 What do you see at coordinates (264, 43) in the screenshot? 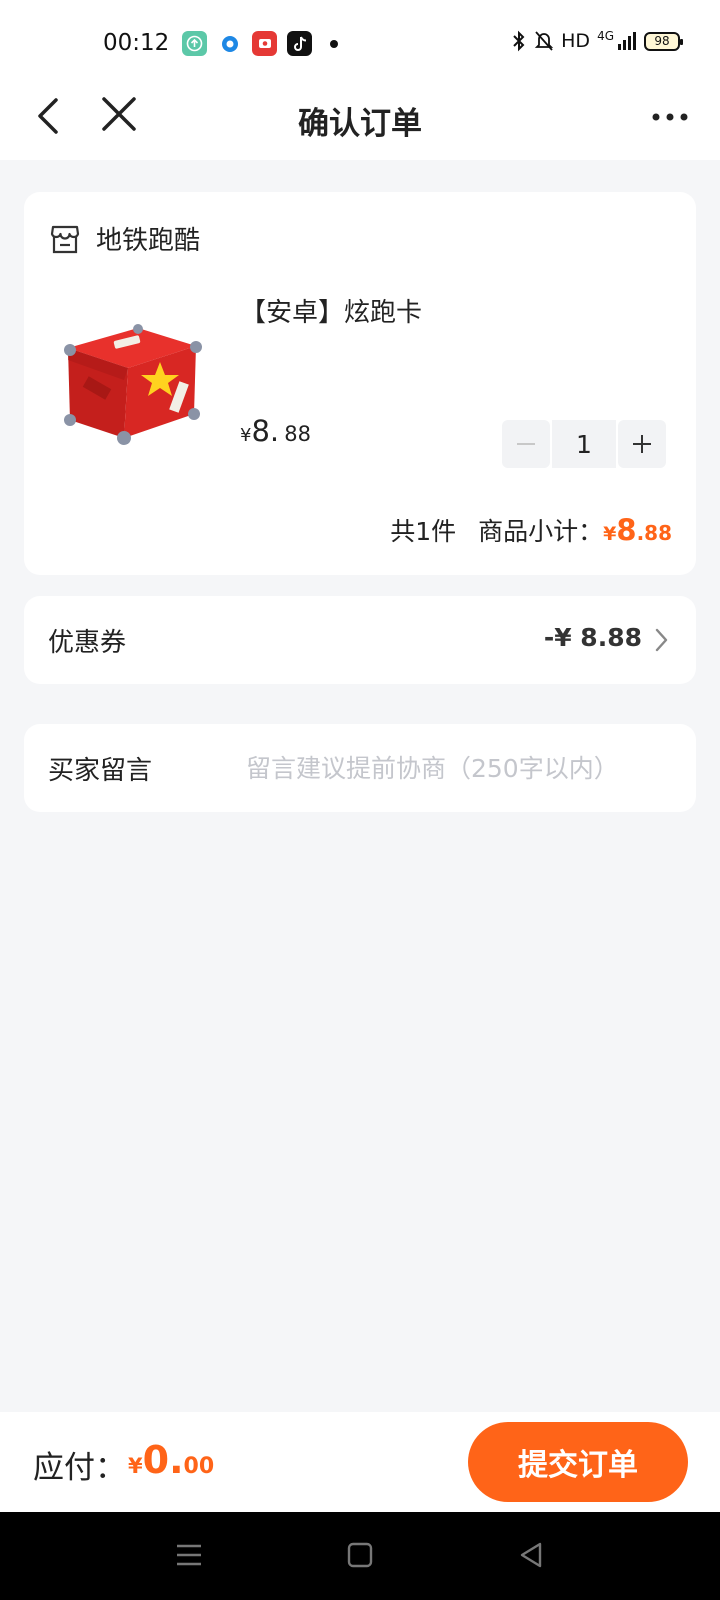
I see `video-app-icon` at bounding box center [264, 43].